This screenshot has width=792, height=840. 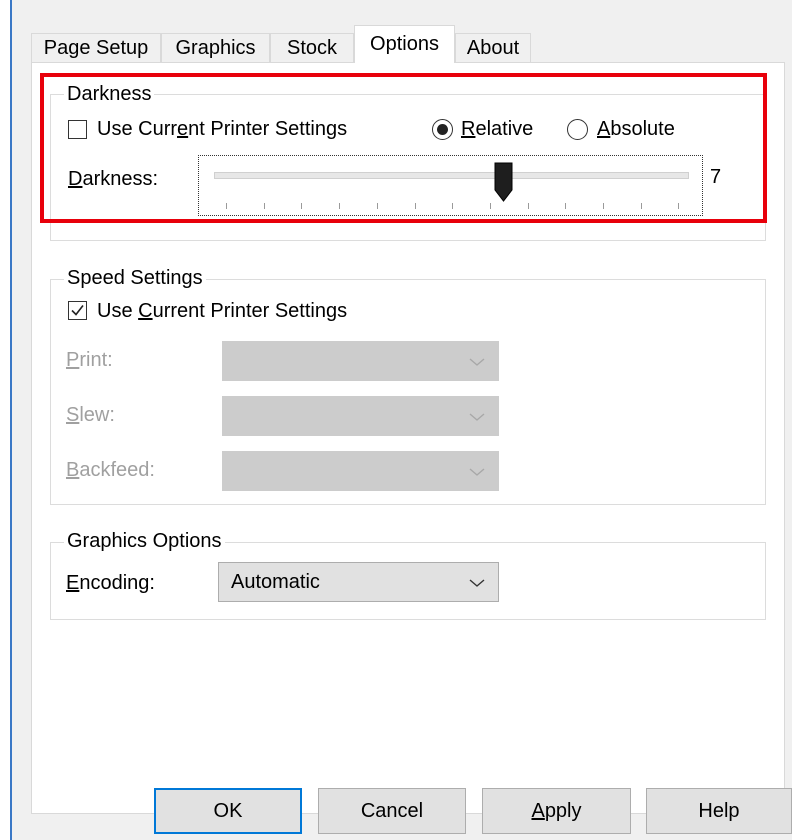 What do you see at coordinates (222, 311) in the screenshot?
I see `speed-use-current-label: Use Current Printer Settings` at bounding box center [222, 311].